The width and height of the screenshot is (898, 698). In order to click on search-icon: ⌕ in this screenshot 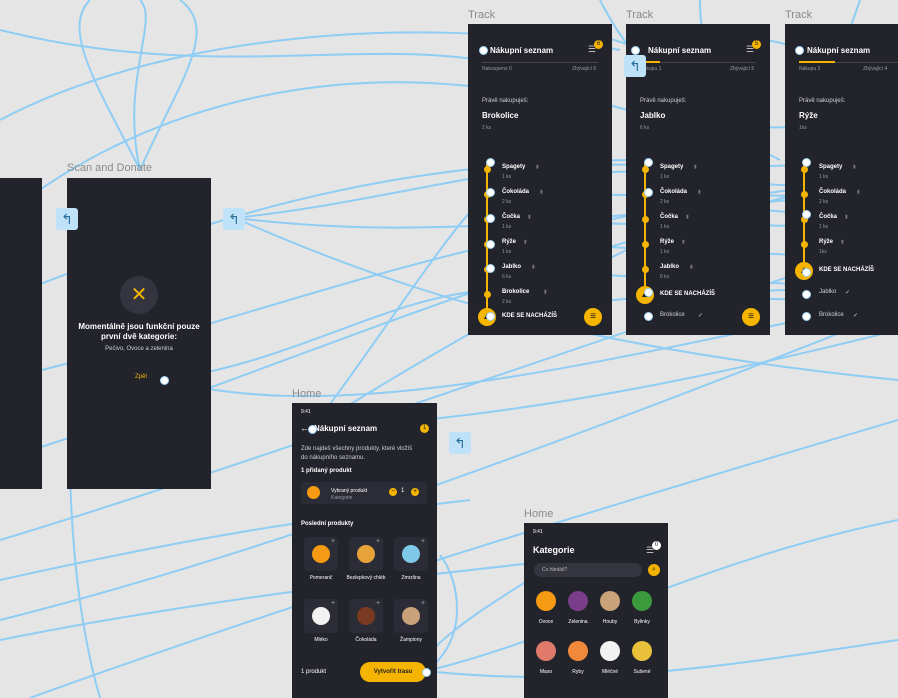, I will do `click(654, 570)`.